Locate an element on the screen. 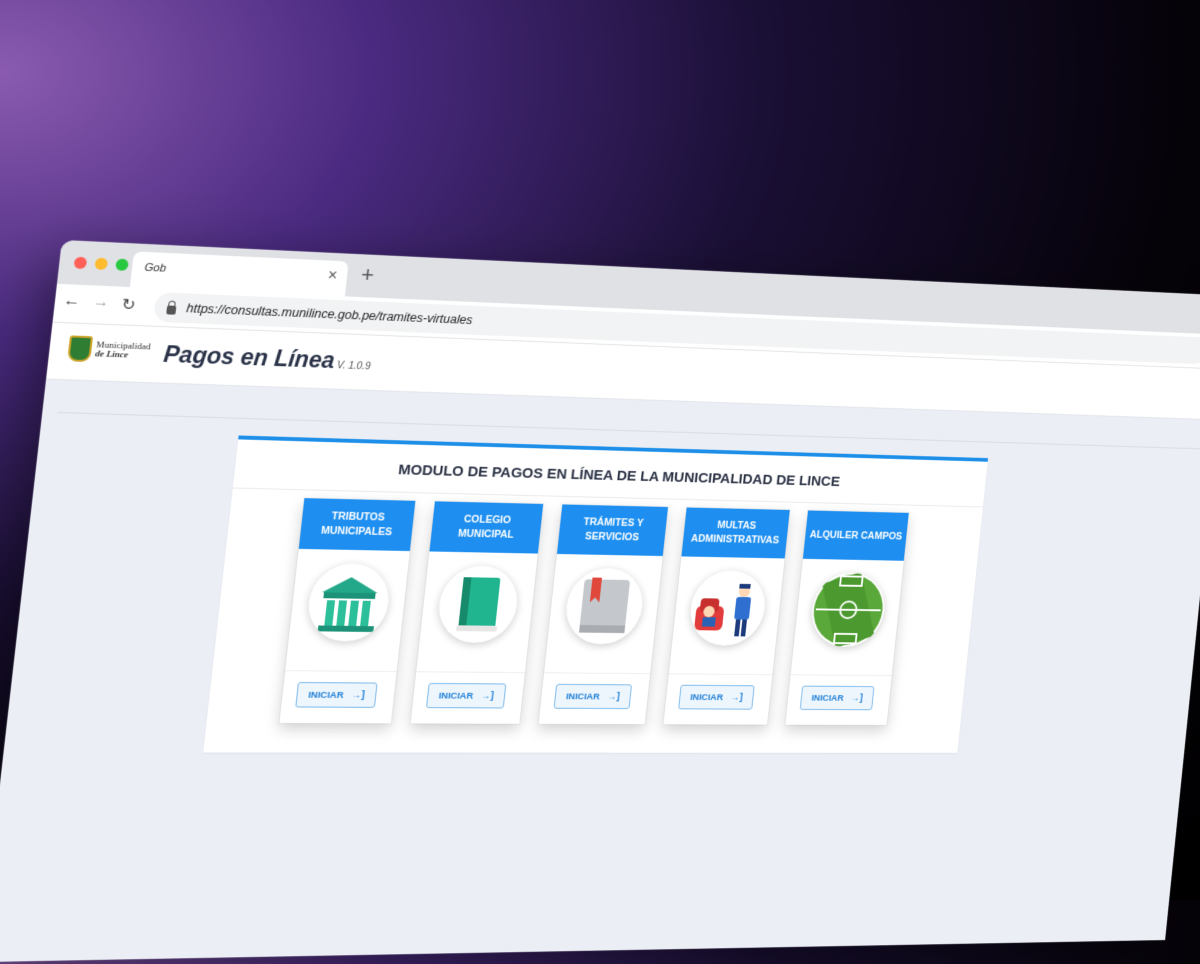 The height and width of the screenshot is (964, 1200). bank-building-icon is located at coordinates (348, 602).